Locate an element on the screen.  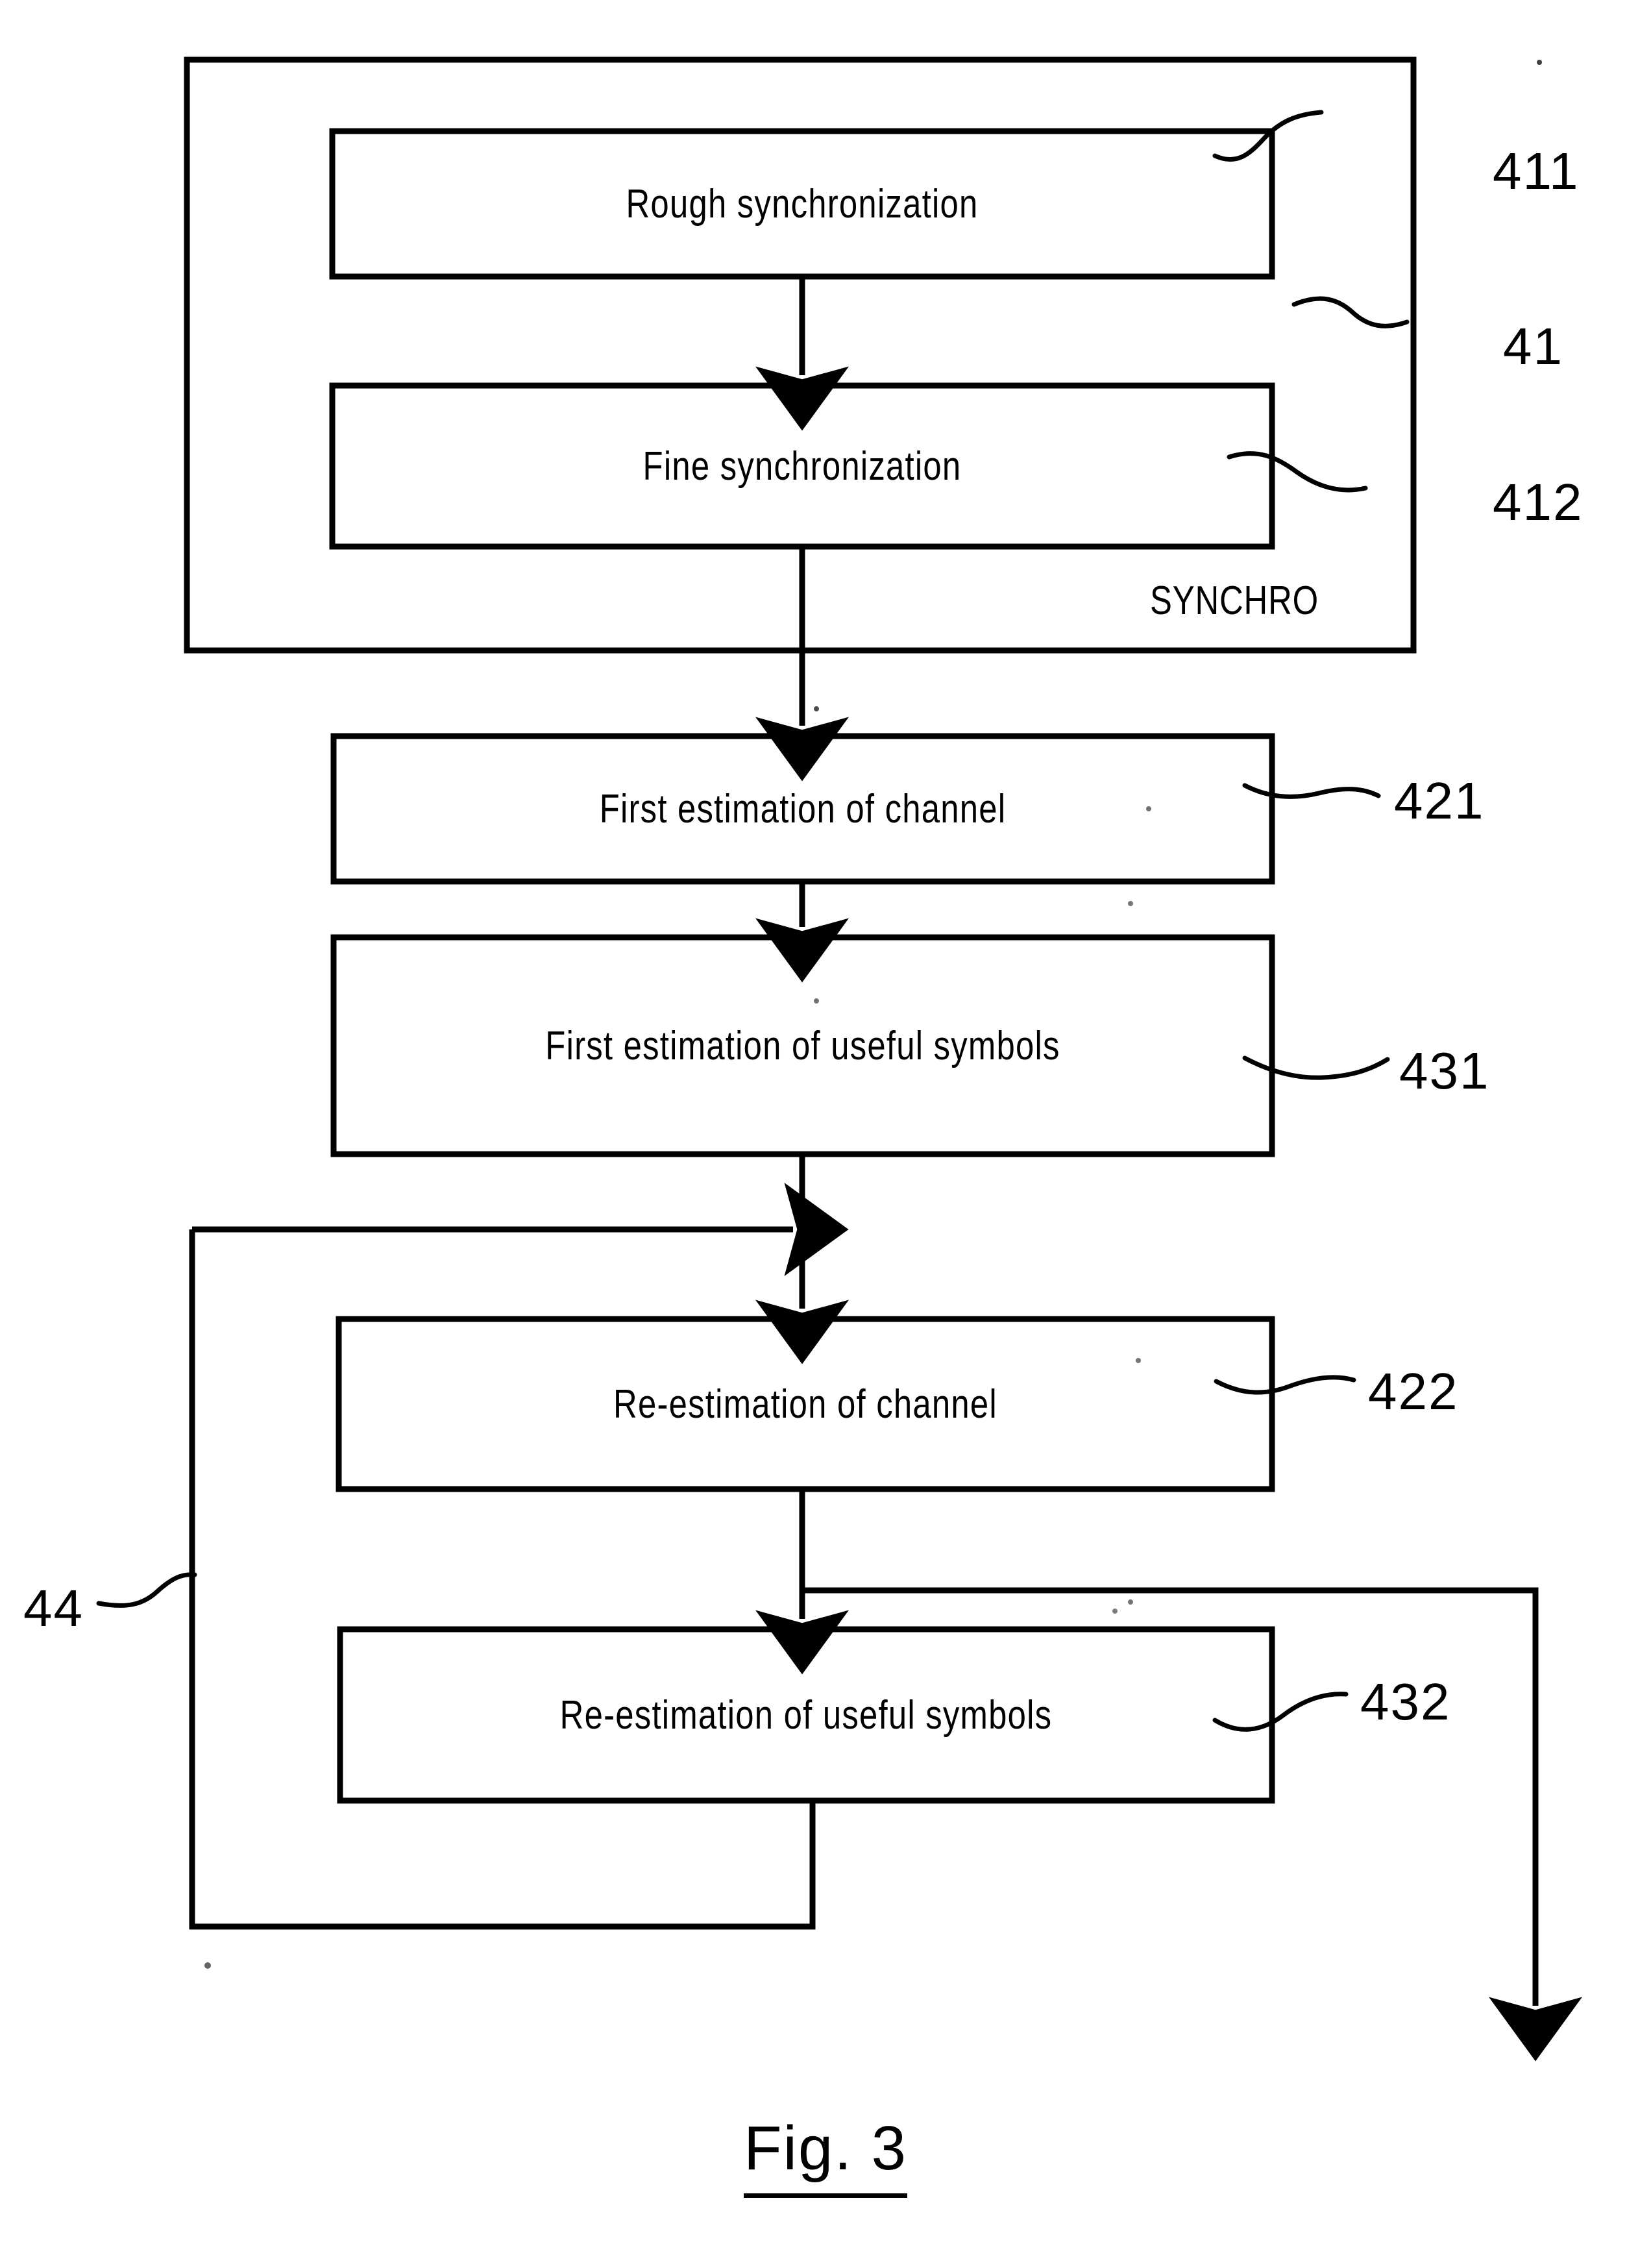
block-422-label: Re-estimation of channel is located at coordinates (805, 1404).